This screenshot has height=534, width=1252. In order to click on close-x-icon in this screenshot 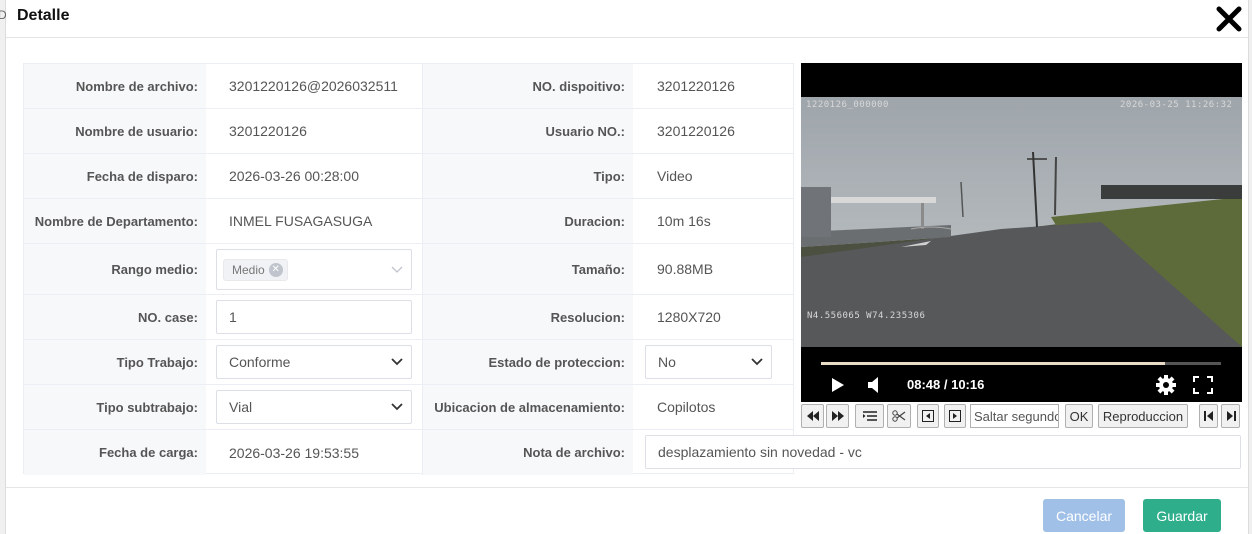, I will do `click(1229, 19)`.